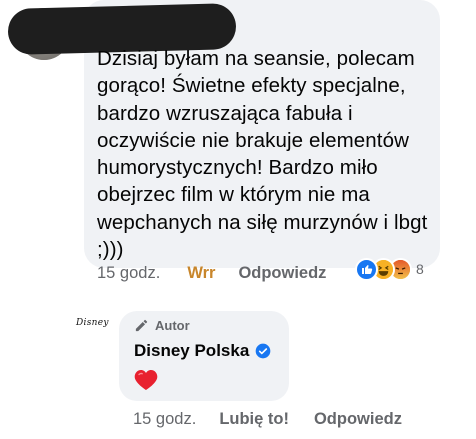 The image size is (476, 439). I want to click on reply-actions: 15 godz. Lubię to! Odpowiedz, so click(267, 419).